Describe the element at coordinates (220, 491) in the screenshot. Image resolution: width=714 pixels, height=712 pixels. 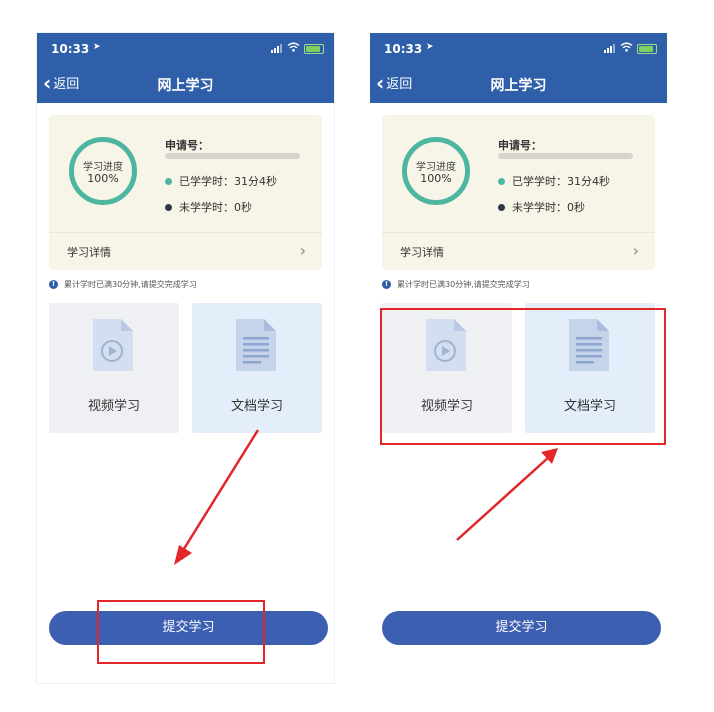
I see `arrow-to-submit-line` at that location.